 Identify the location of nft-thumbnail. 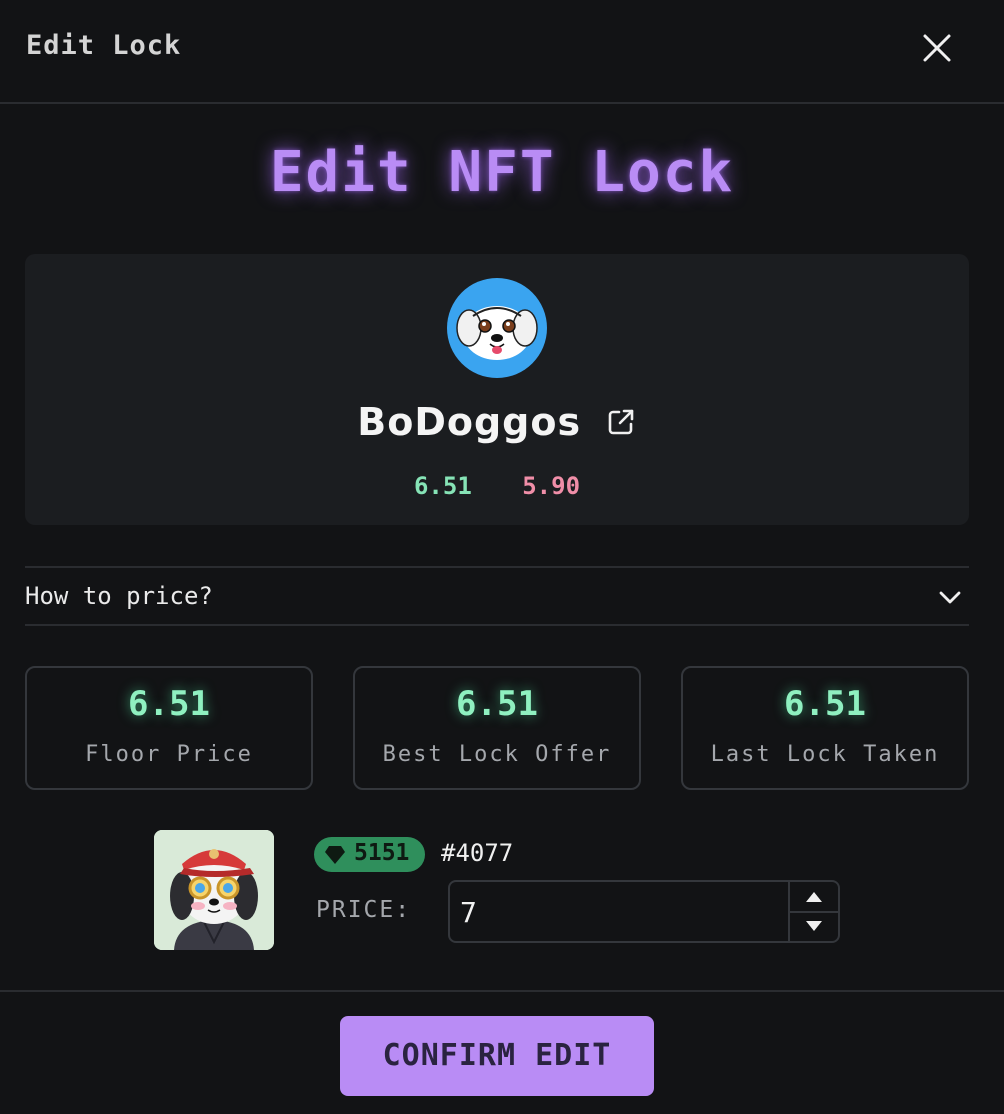
(214, 890).